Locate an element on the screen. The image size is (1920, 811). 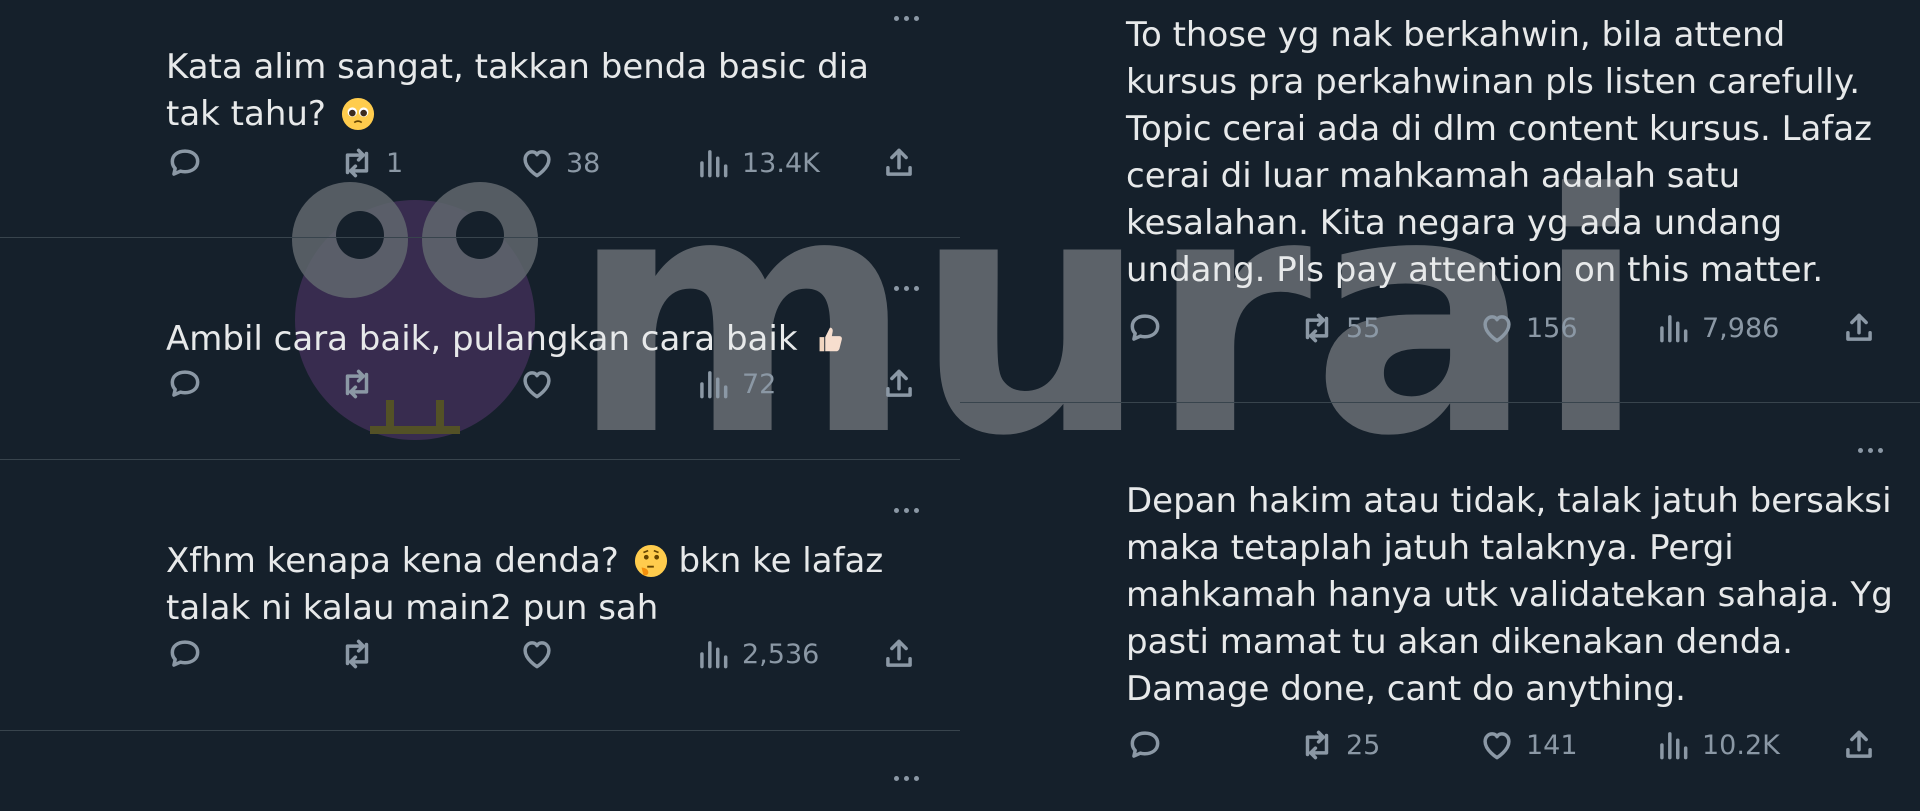
tweet-line: talak ni kalau main2 pun sah is located at coordinates (412, 608).